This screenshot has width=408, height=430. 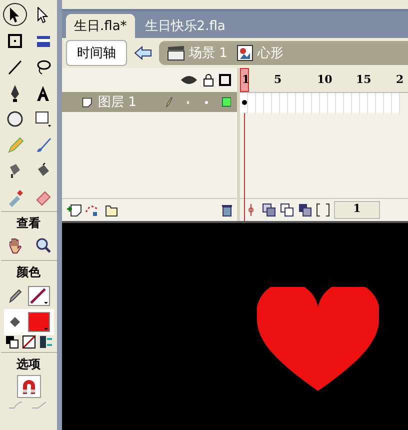 What do you see at coordinates (357, 210) in the screenshot?
I see `current-frame-field: 1` at bounding box center [357, 210].